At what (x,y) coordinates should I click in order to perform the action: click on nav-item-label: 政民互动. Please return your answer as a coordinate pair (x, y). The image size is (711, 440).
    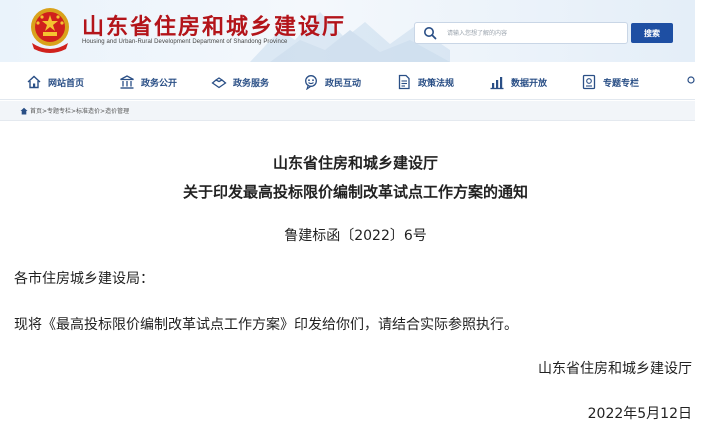
    Looking at the image, I should click on (343, 83).